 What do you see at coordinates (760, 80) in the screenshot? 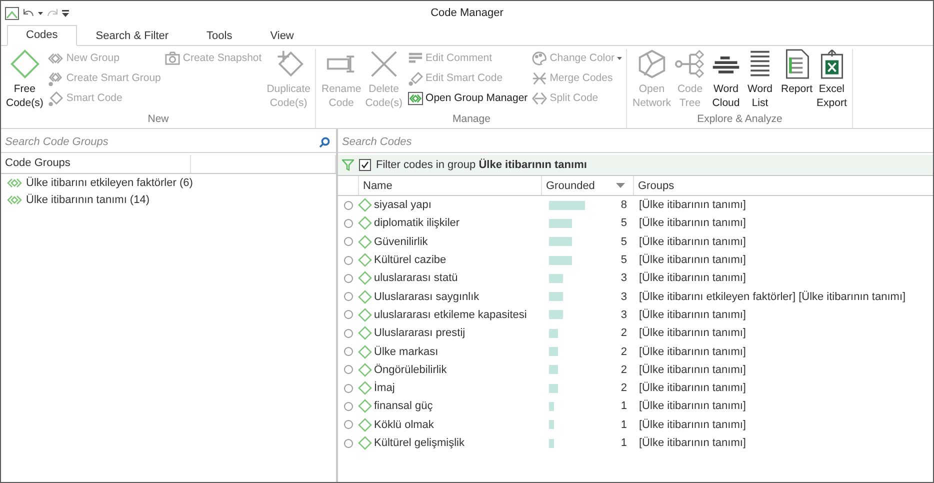
I see `ribbon-button: Word List` at bounding box center [760, 80].